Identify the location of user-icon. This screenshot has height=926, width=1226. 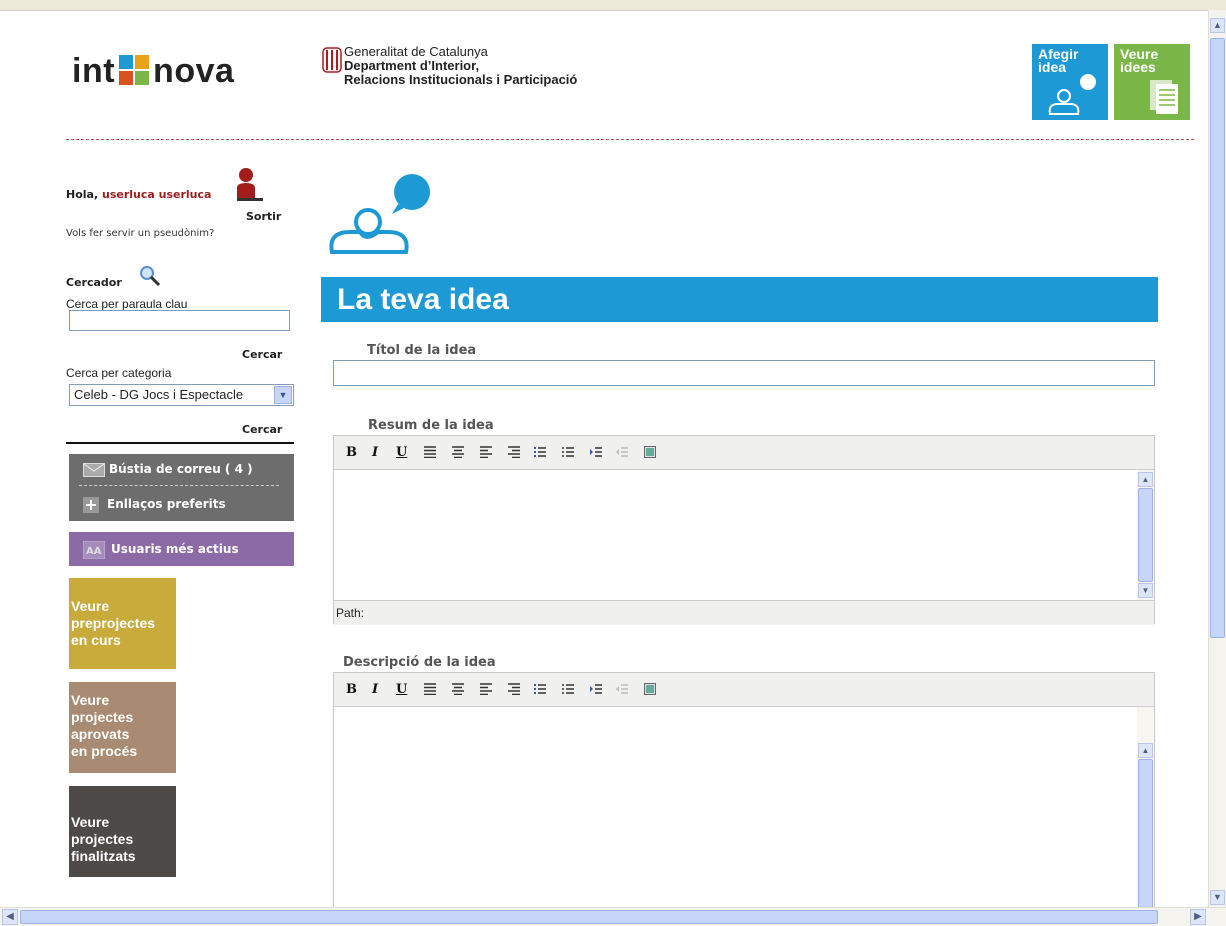
(250, 184).